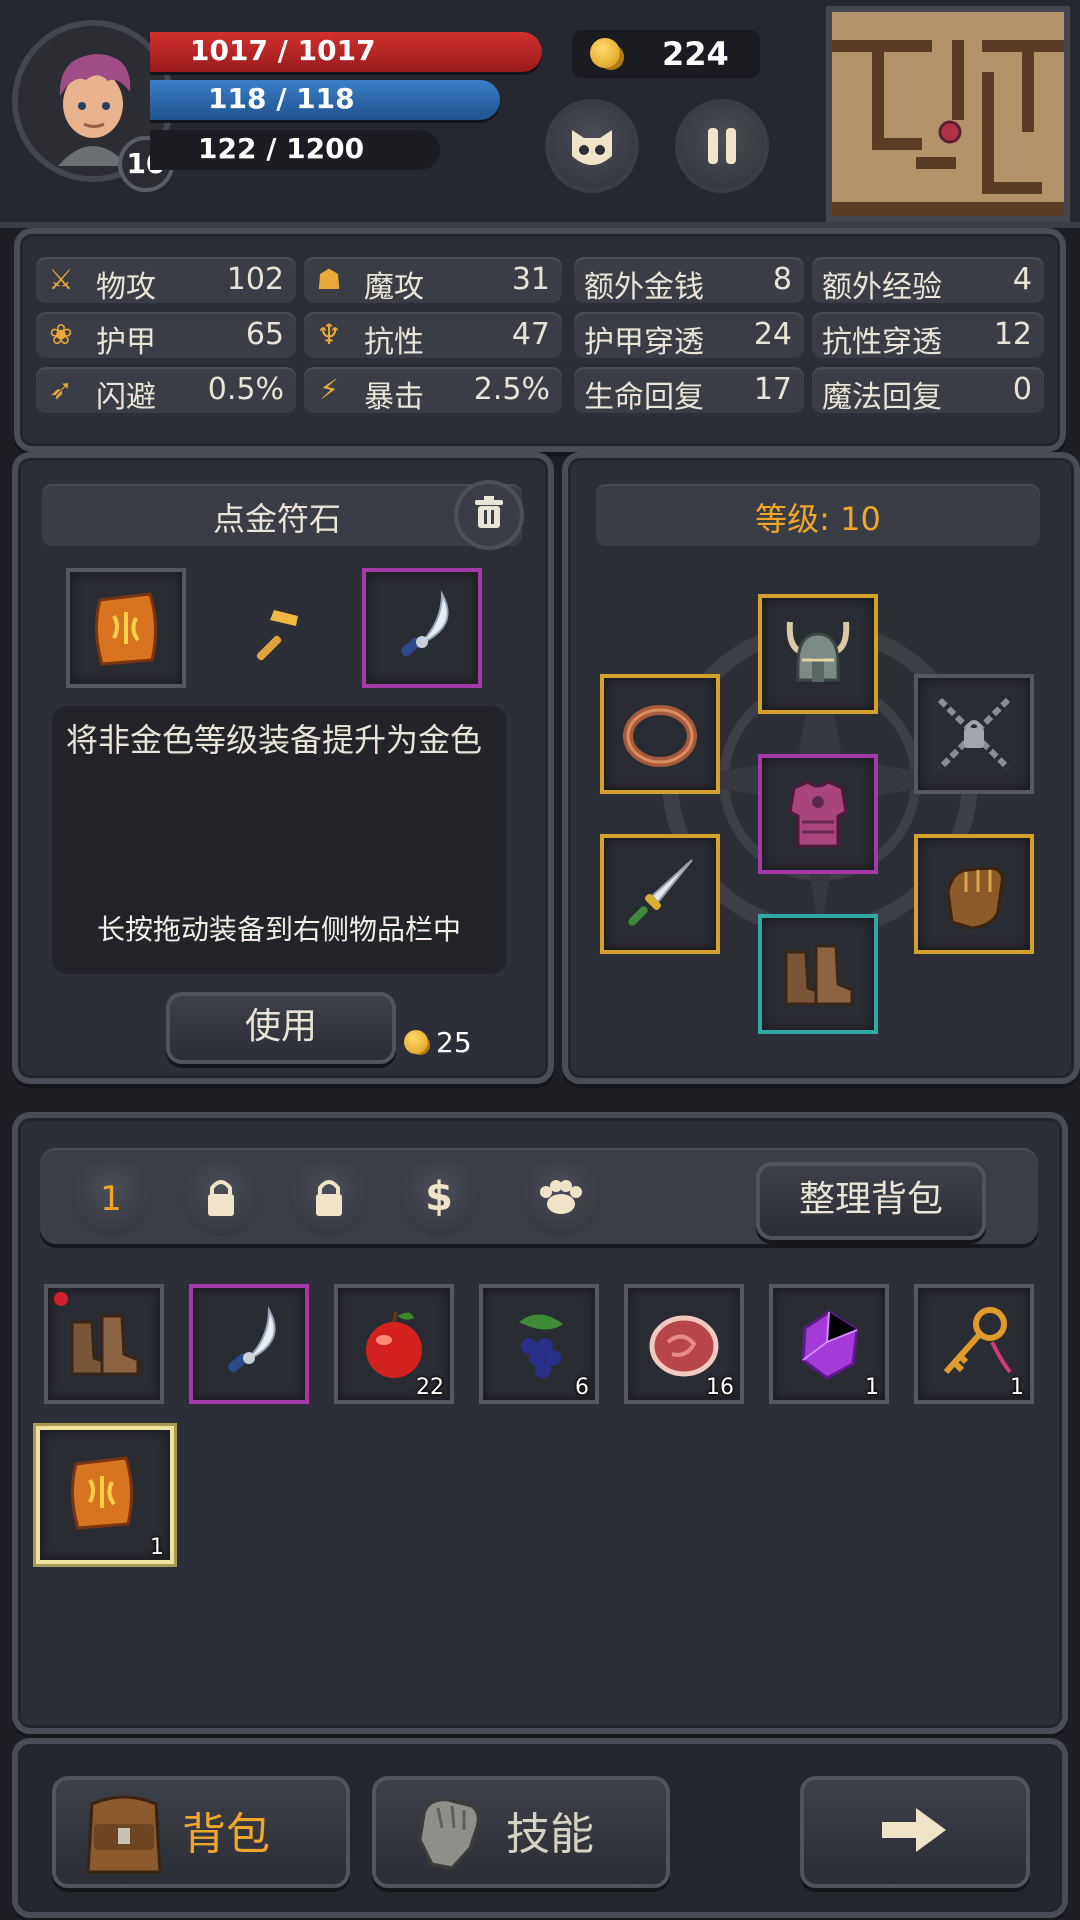 The width and height of the screenshot is (1080, 1920). I want to click on use-button: 使用, so click(281, 1028).